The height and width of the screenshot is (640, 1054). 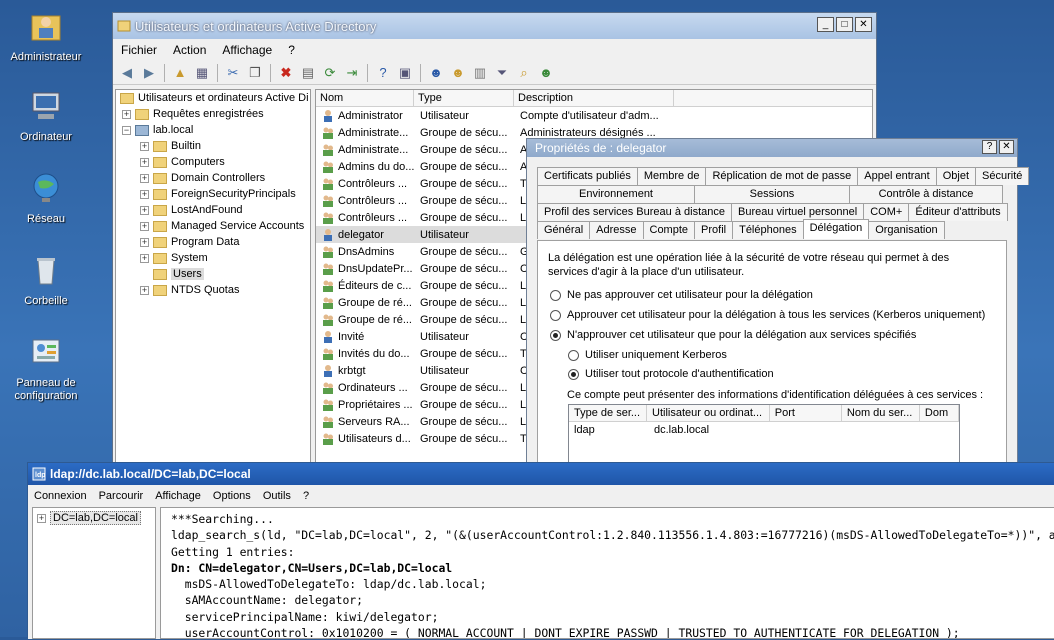 I want to click on filter-icon: ⏷, so click(x=502, y=73).